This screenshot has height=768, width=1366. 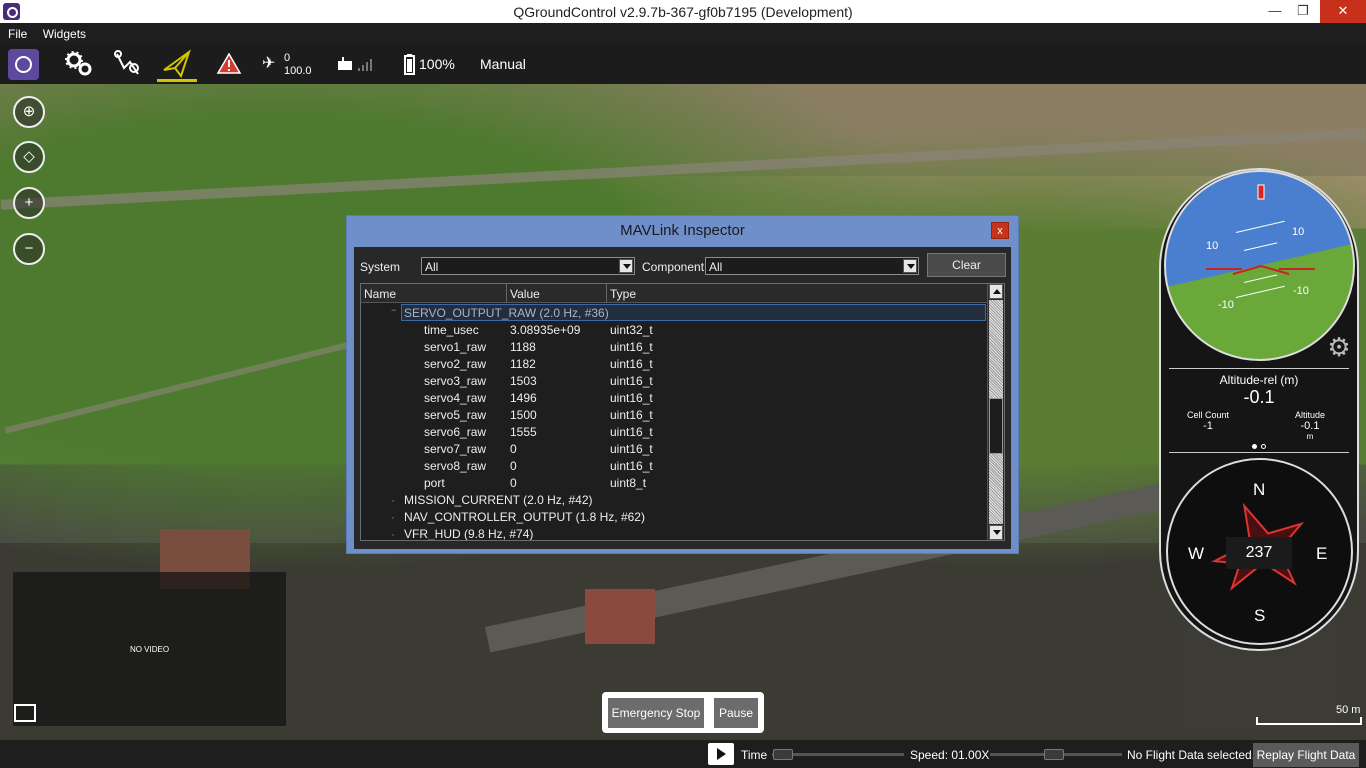 I want to click on field-name: servo1_raw, so click(x=455, y=347).